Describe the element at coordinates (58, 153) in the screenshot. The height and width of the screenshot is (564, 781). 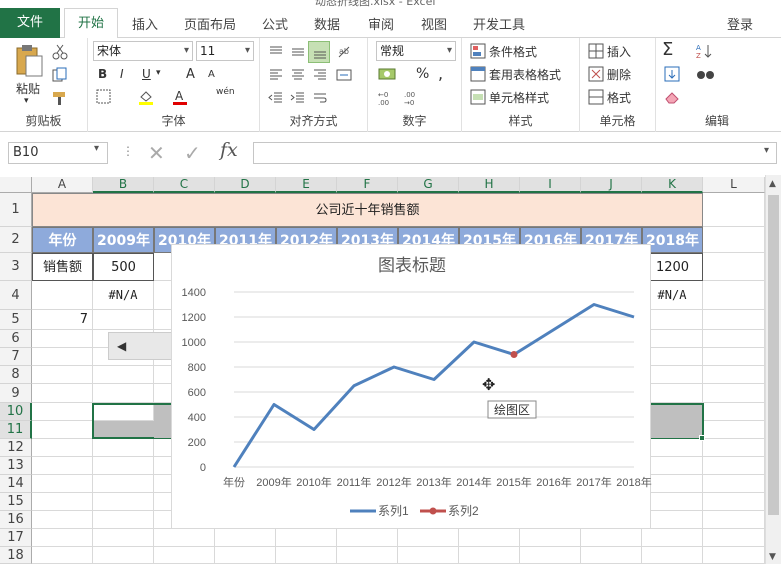
I see `name-box: B10` at that location.